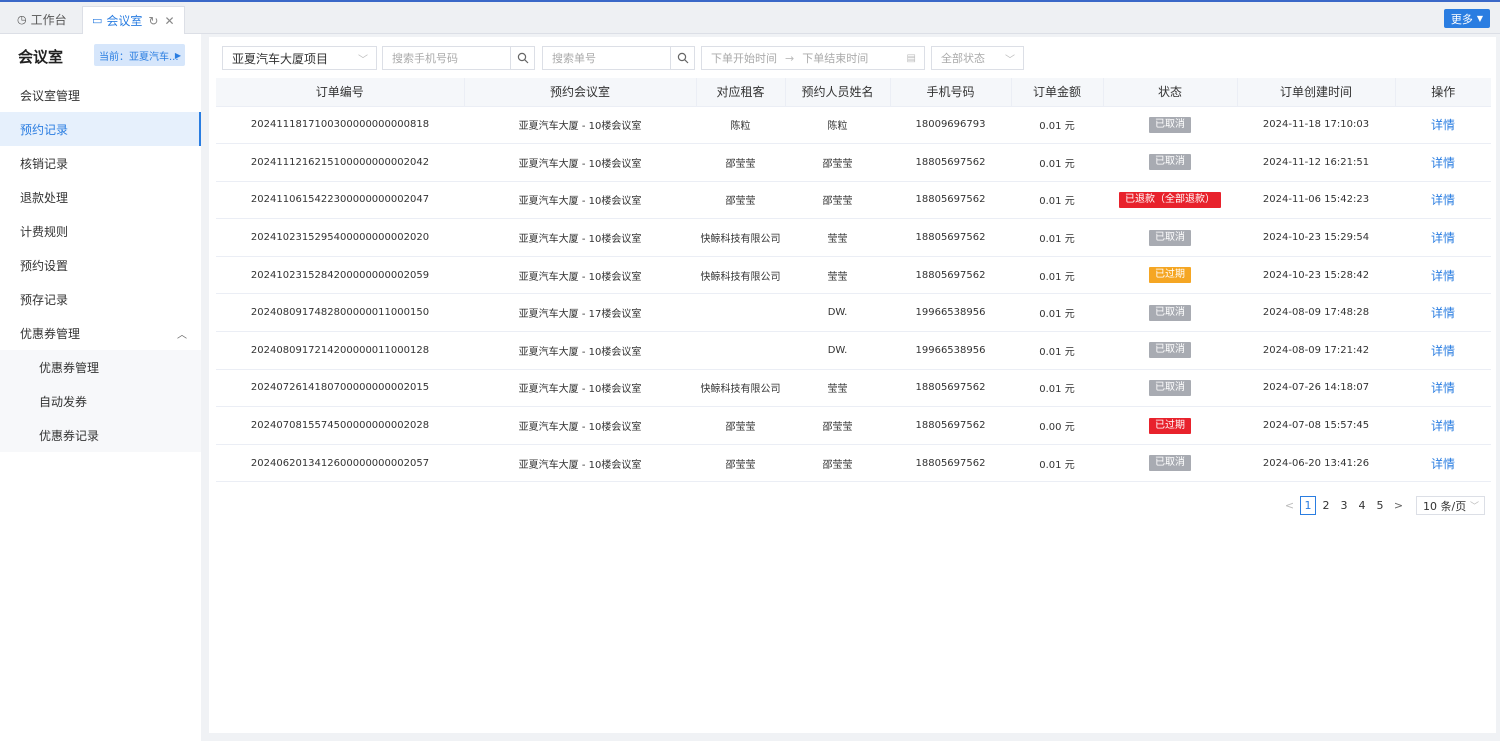  What do you see at coordinates (606, 58) in the screenshot?
I see `order-search-input: 搜索单号` at bounding box center [606, 58].